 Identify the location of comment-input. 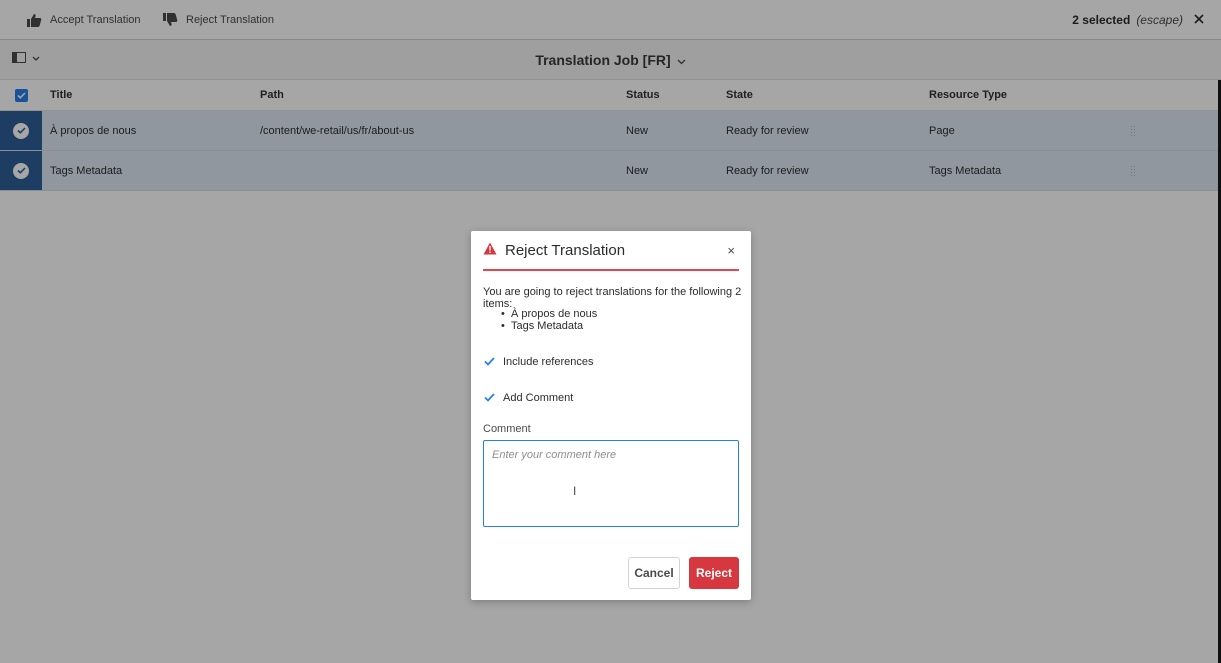
(611, 483).